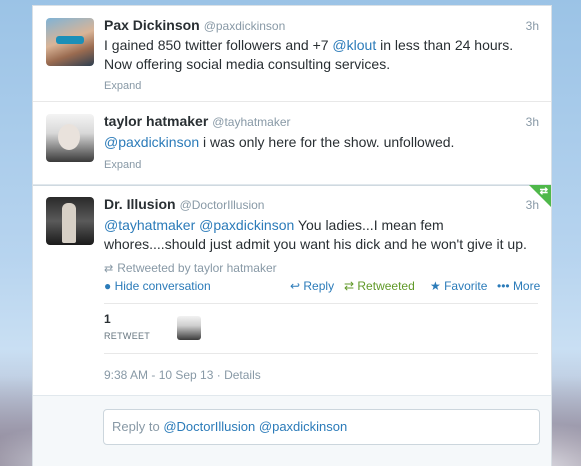 This screenshot has height=466, width=581. What do you see at coordinates (465, 286) in the screenshot?
I see `favorite-label: Favorite` at bounding box center [465, 286].